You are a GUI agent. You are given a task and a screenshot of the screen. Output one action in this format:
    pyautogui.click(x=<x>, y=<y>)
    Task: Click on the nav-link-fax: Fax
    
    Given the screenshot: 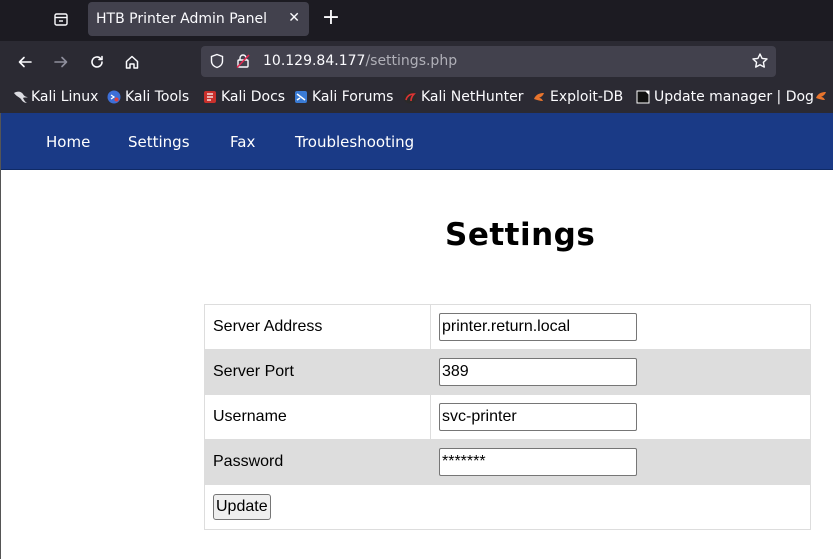 What is the action you would take?
    pyautogui.click(x=242, y=142)
    